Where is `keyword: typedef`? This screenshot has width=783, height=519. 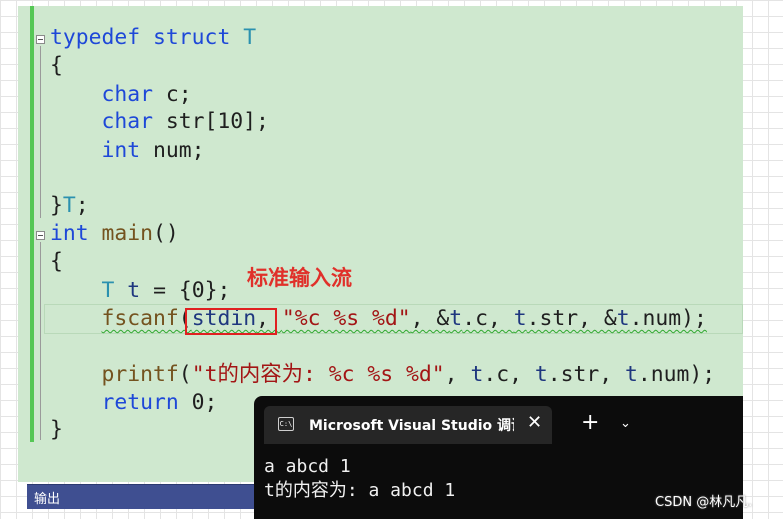
keyword: typedef is located at coordinates (95, 37).